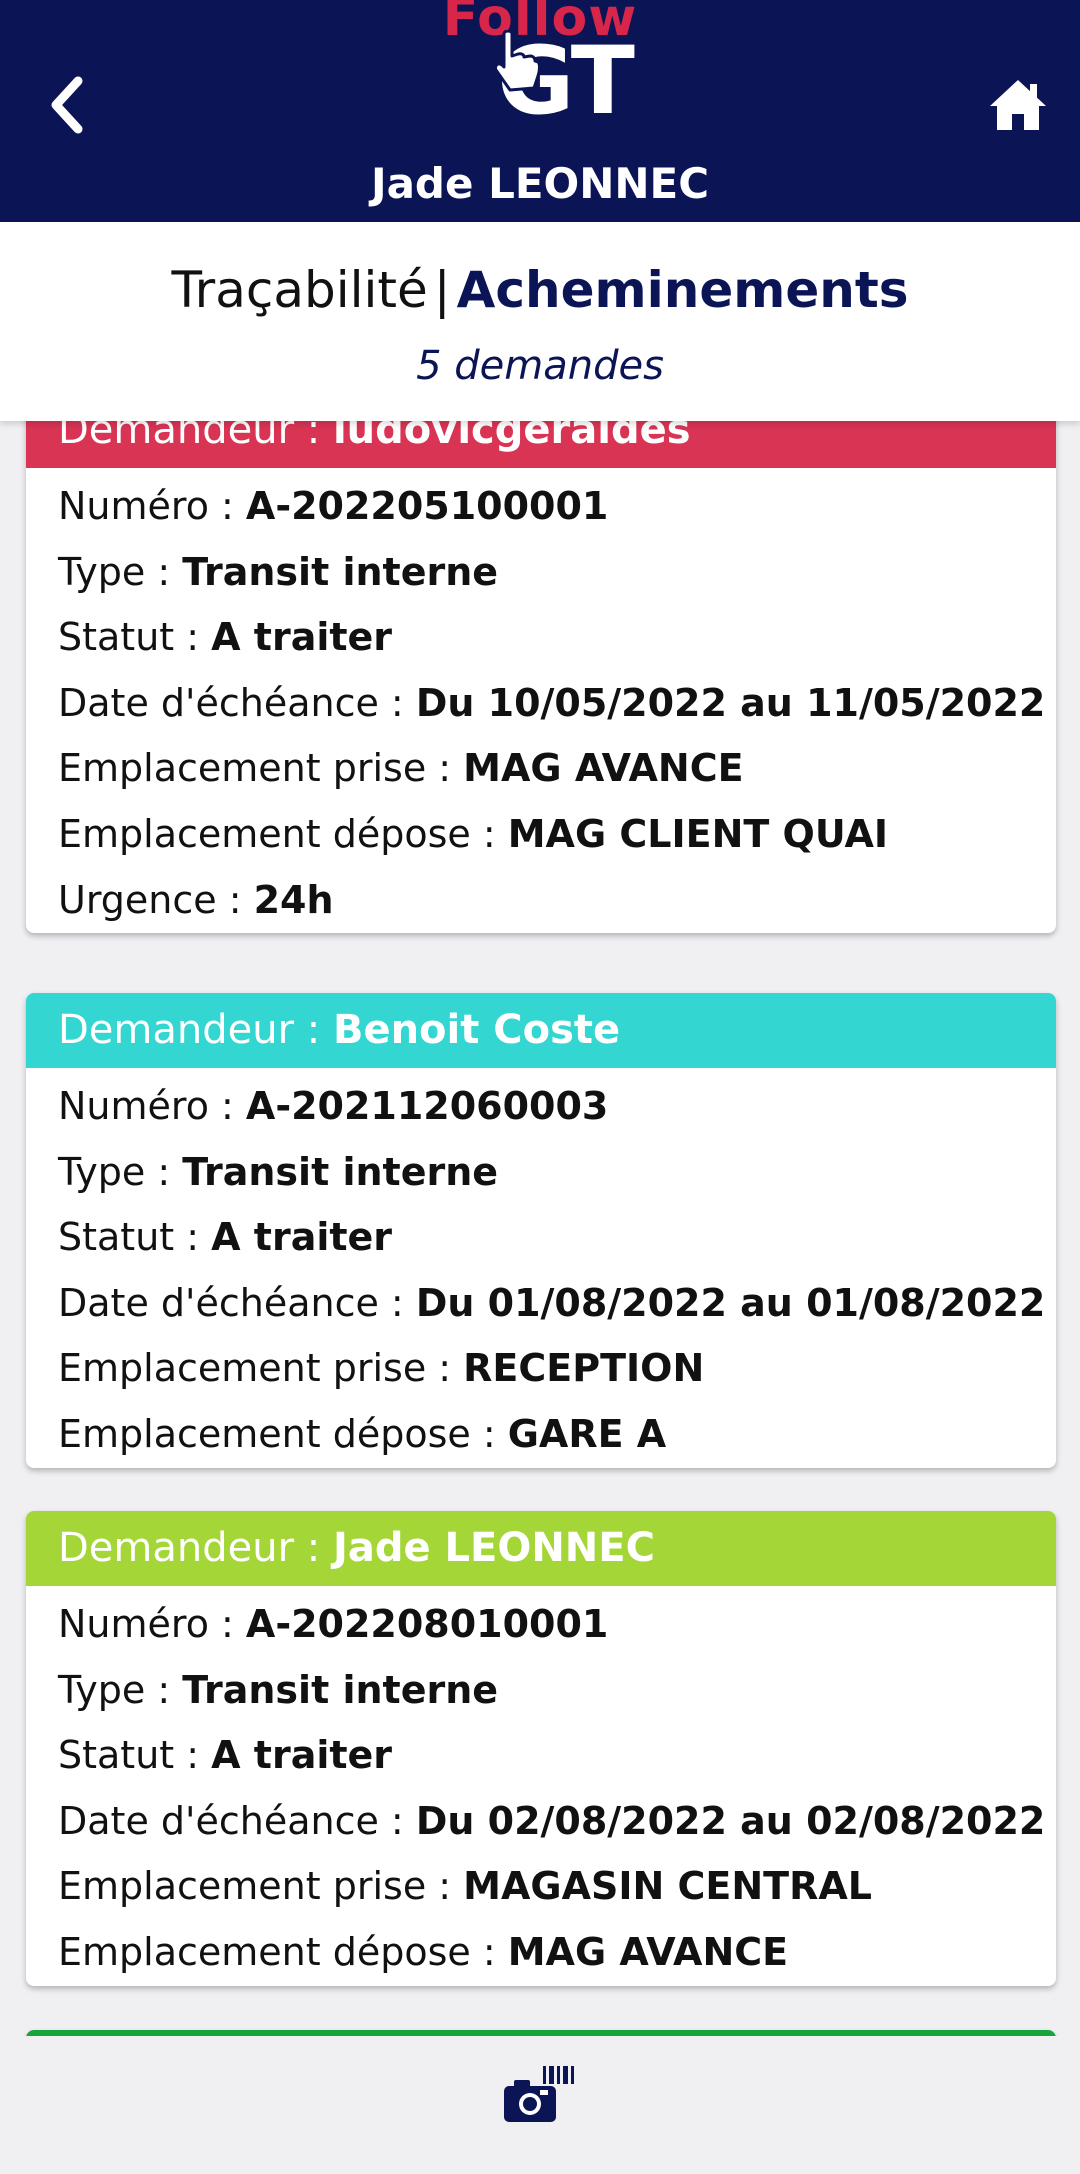 The height and width of the screenshot is (2174, 1080). I want to click on numero-row: Numéro : A-202112060003, so click(557, 1107).